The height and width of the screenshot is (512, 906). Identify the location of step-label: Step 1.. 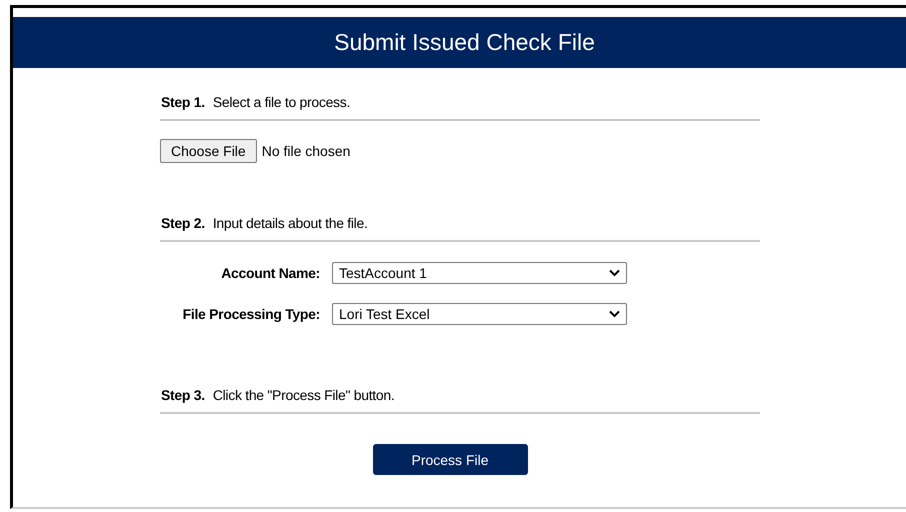
(183, 102).